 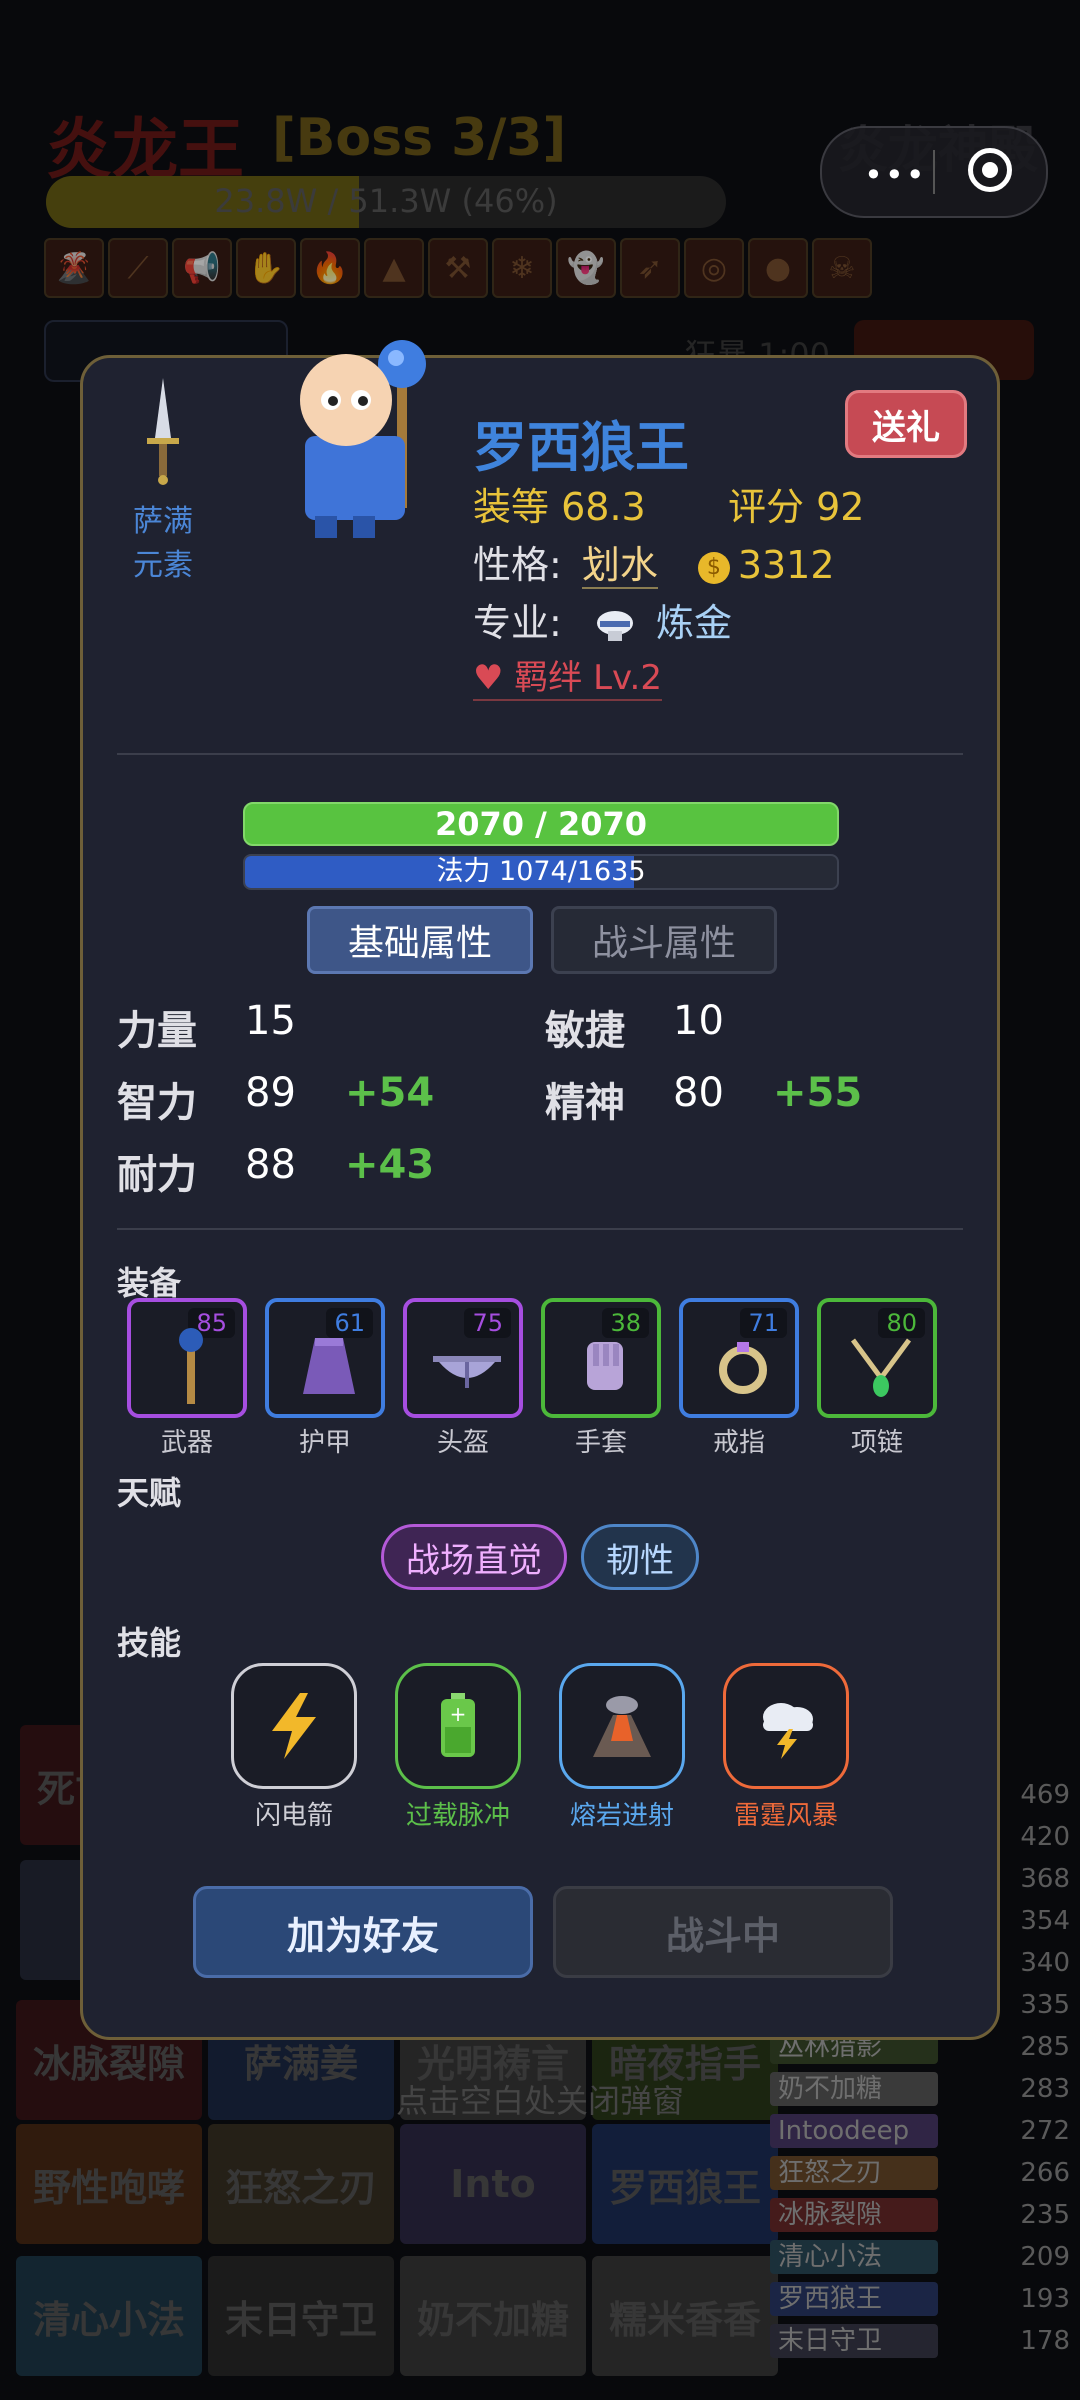 I want to click on stat-spirit: 精神 80 +55, so click(x=703, y=1099).